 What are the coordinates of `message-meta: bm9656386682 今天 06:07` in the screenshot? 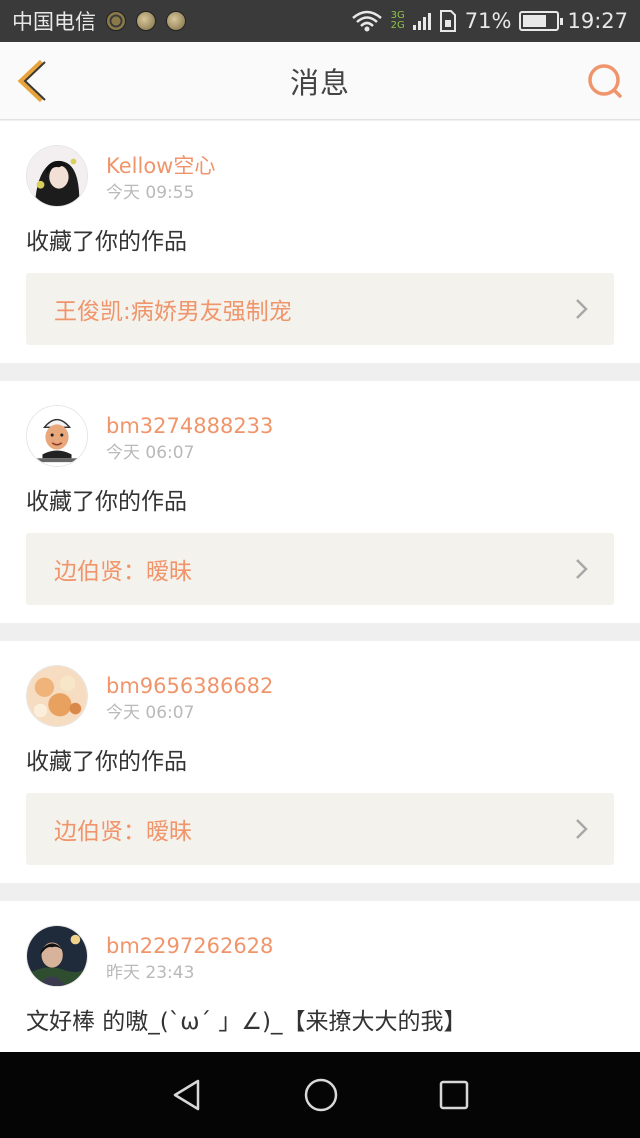 It's located at (189, 695).